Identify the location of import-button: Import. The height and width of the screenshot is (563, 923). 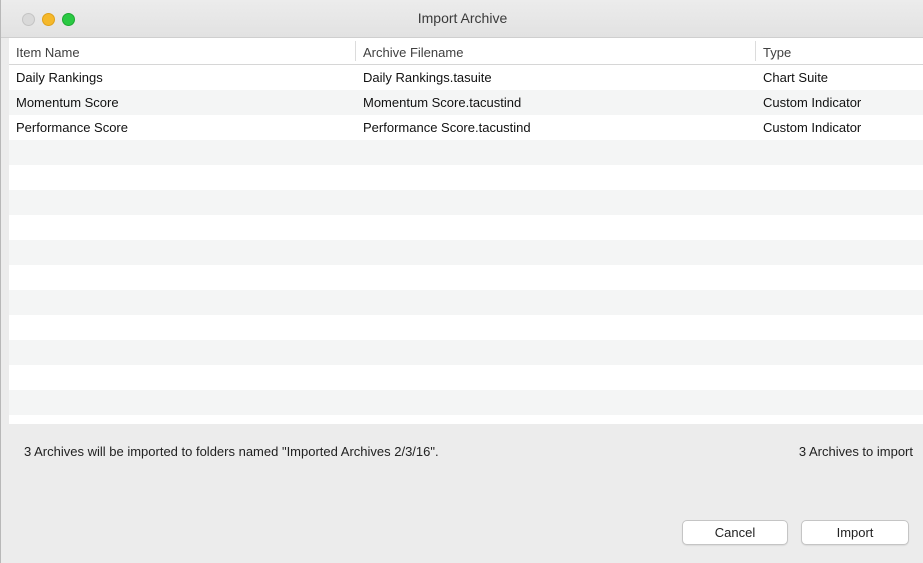
(855, 532).